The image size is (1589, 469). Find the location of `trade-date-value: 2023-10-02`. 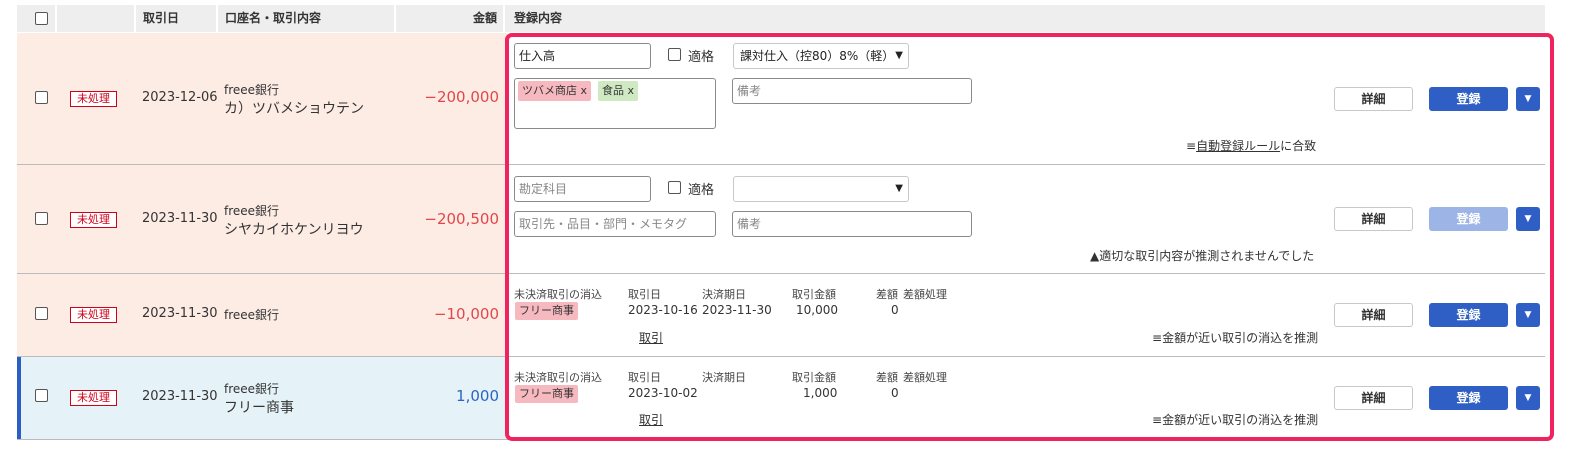

trade-date-value: 2023-10-02 is located at coordinates (663, 393).